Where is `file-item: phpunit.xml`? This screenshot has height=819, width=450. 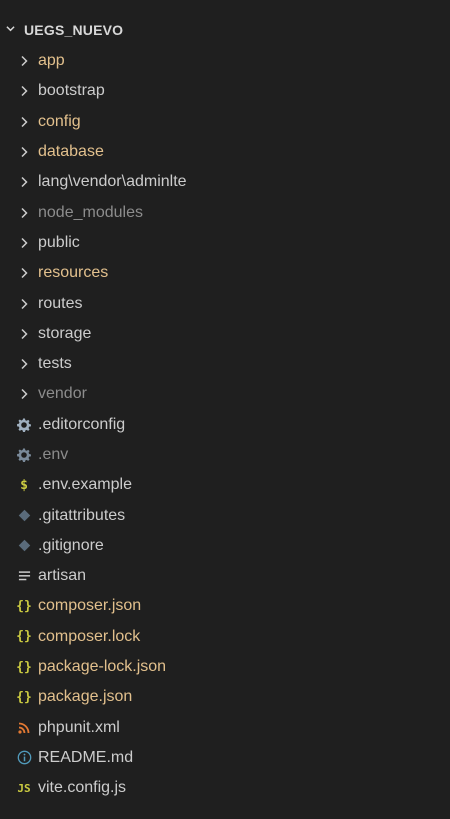
file-item: phpunit.xml is located at coordinates (225, 728).